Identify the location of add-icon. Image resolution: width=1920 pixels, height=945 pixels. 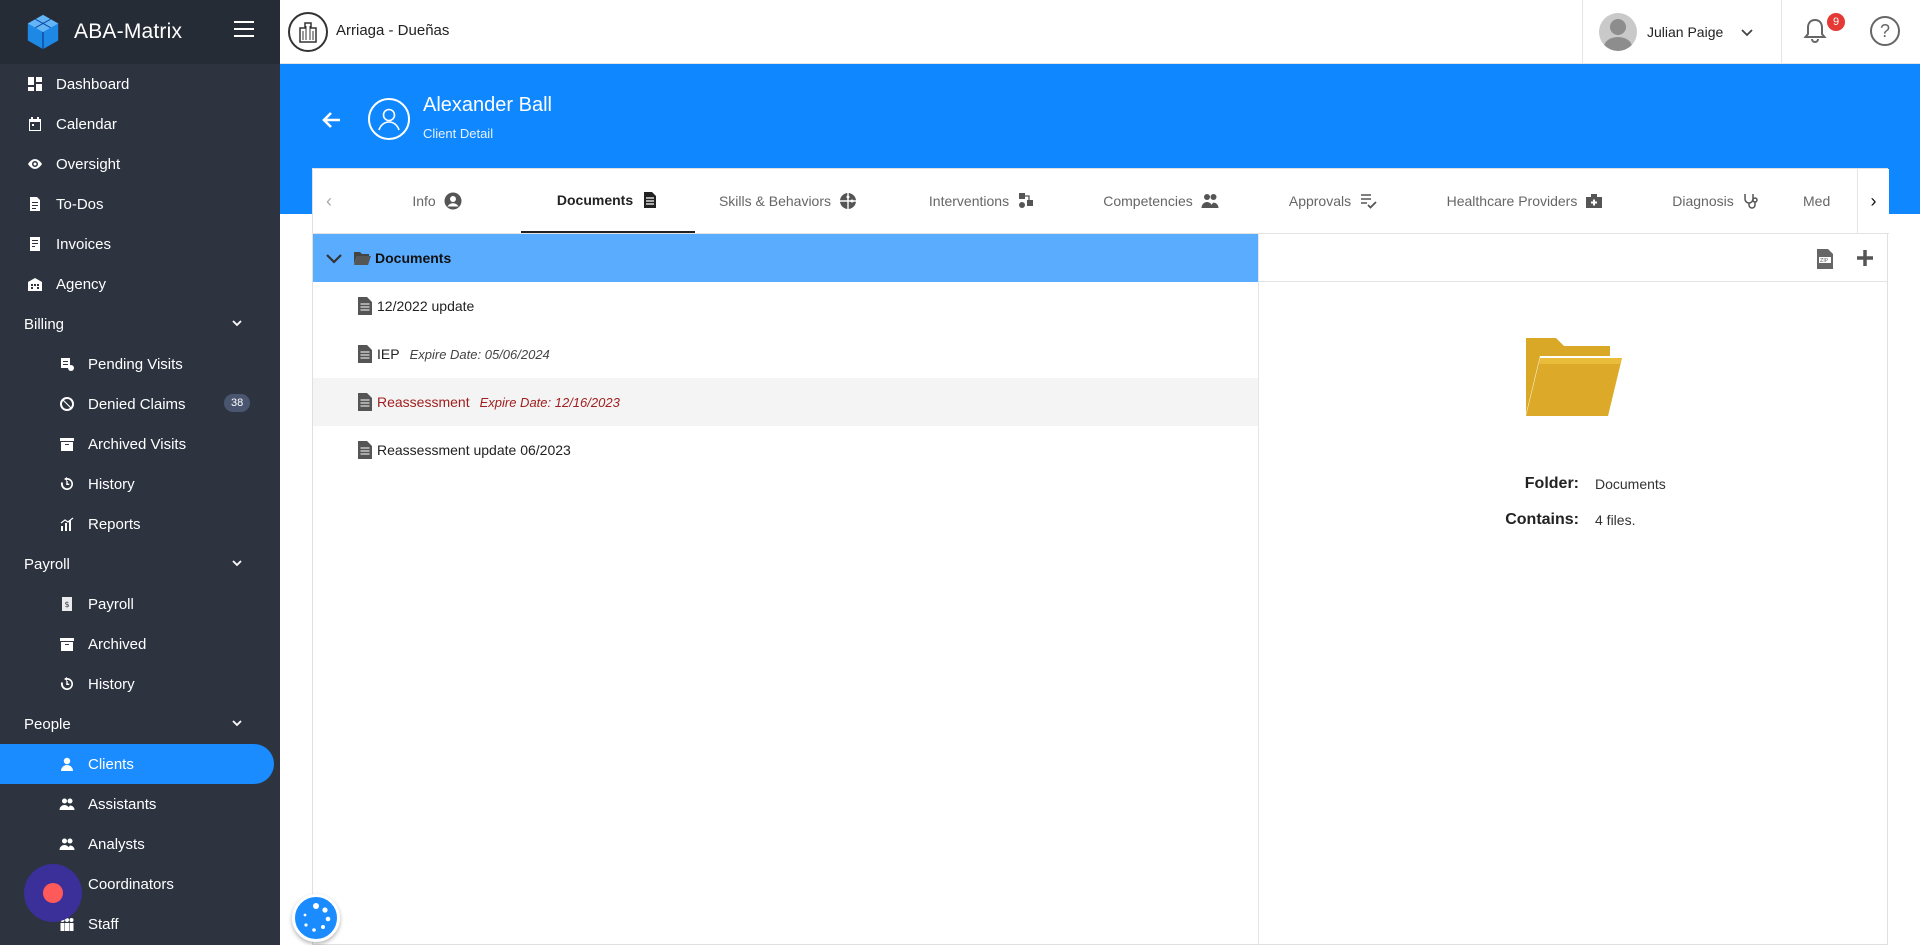
(1865, 258).